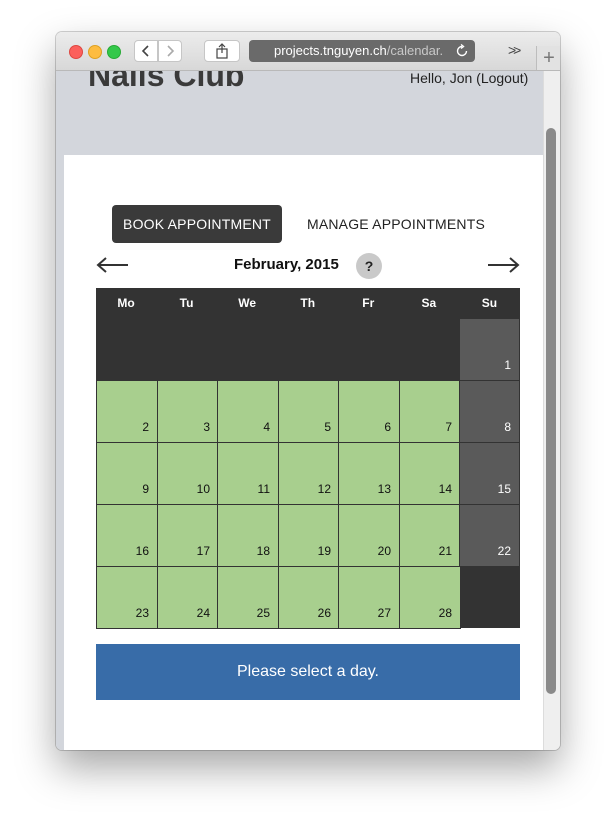  I want to click on weekday-header: Su, so click(489, 303).